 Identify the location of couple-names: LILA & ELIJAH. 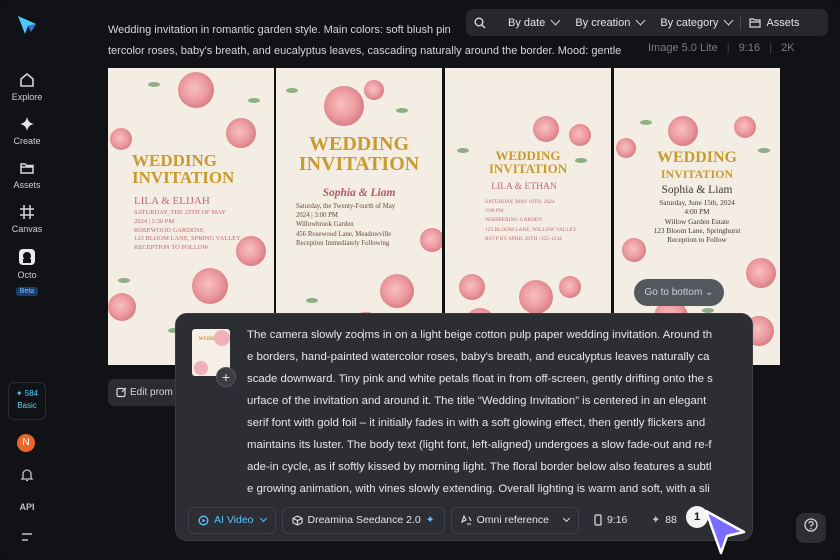
(172, 201).